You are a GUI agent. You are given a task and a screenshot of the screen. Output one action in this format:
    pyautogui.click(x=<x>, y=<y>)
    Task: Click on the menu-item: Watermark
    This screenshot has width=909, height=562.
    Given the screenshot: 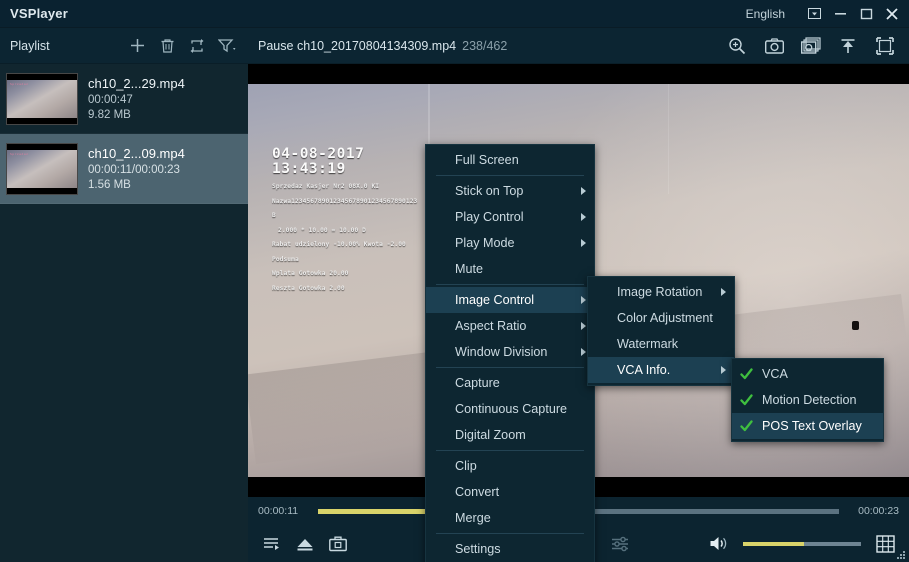 What is the action you would take?
    pyautogui.click(x=661, y=344)
    